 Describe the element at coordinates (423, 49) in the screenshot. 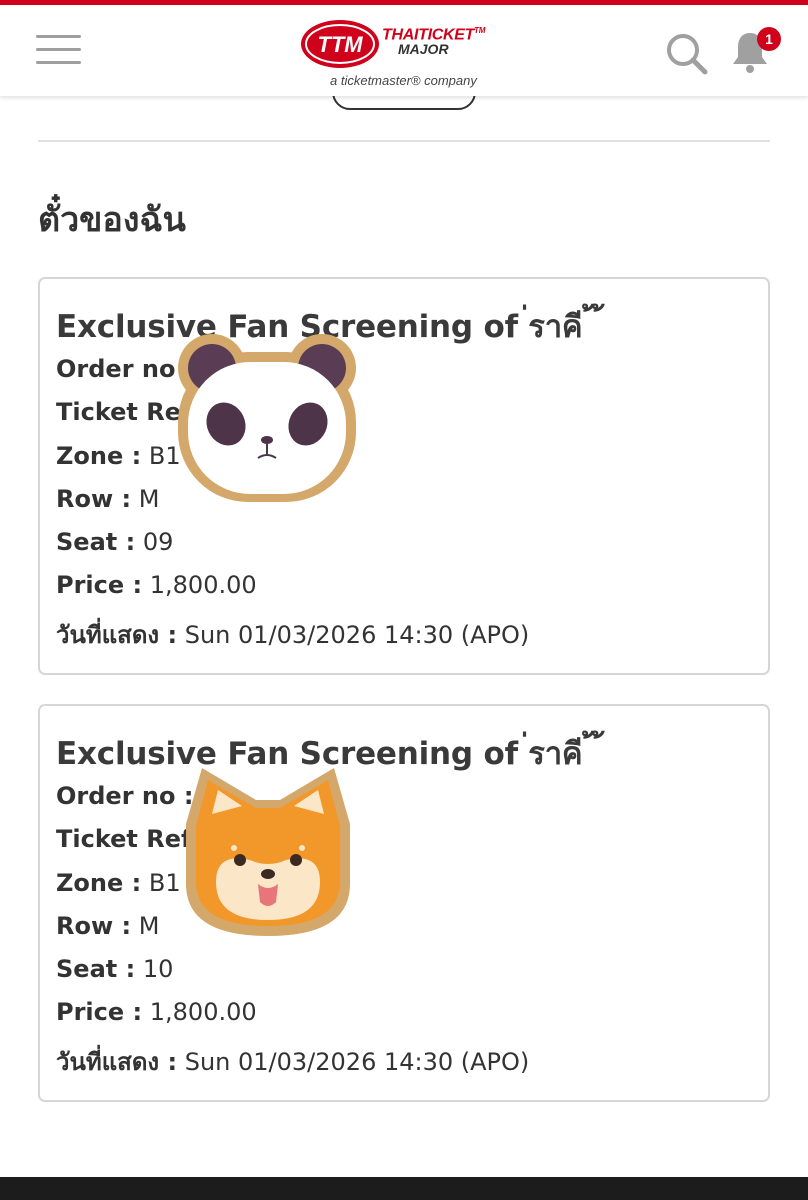

I see `logo-text-line2: MAJOR` at that location.